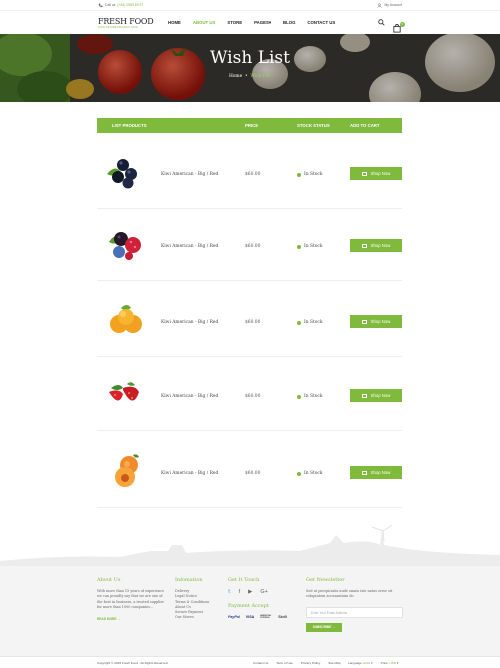  I want to click on farm-silhouette-decoration, so click(250, 546).